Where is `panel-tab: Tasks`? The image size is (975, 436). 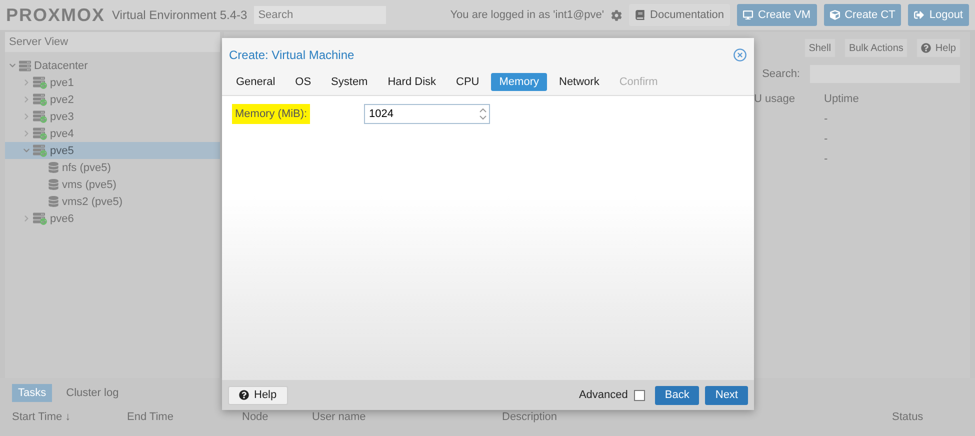
panel-tab: Tasks is located at coordinates (32, 393).